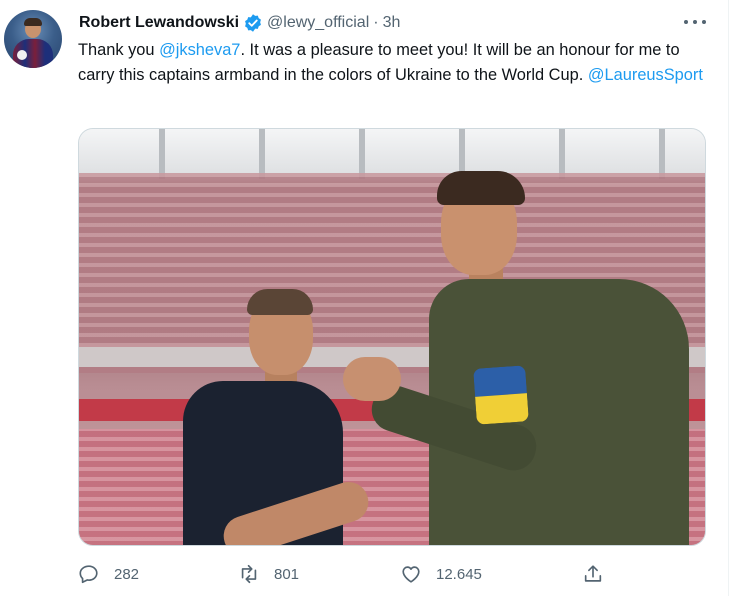 This screenshot has width=740, height=596. I want to click on more-icon, so click(695, 22).